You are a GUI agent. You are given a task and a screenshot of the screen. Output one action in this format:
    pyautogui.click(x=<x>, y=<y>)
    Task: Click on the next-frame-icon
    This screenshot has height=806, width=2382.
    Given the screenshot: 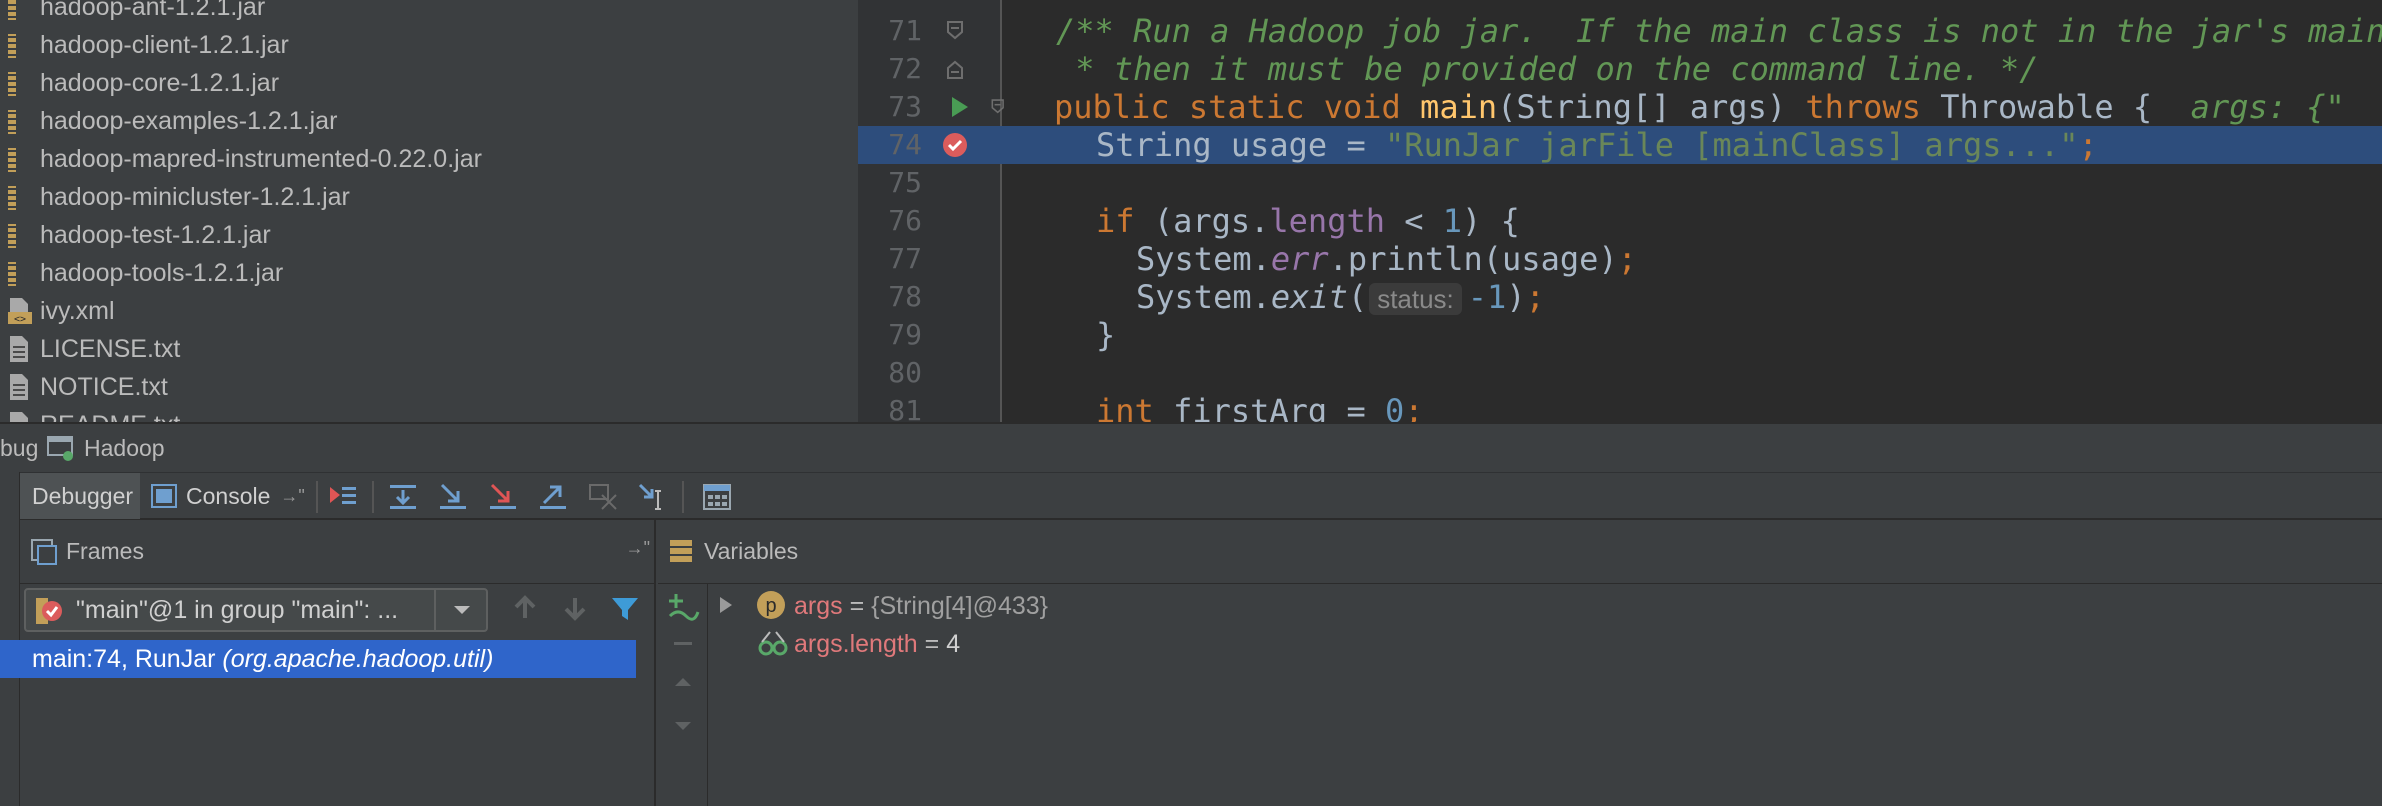 What is the action you would take?
    pyautogui.click(x=575, y=608)
    